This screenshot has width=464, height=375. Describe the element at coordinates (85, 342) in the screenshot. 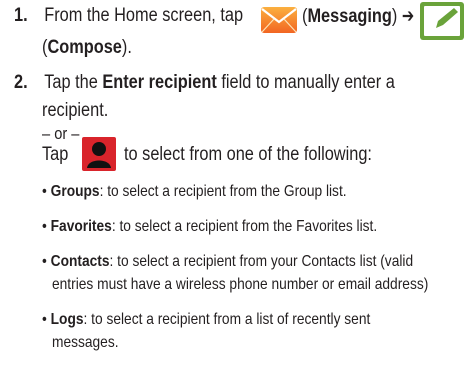

I see `bullet-logs-line-2: messages.` at that location.